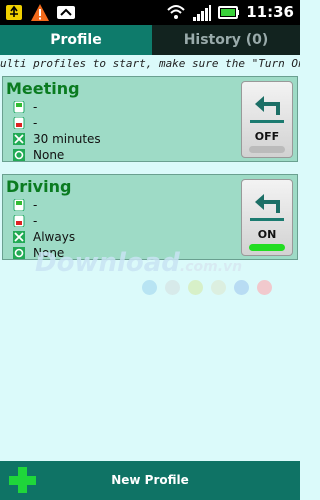 This screenshot has height=500, width=320. What do you see at coordinates (270, 12) in the screenshot?
I see `clock: 11:36` at bounding box center [270, 12].